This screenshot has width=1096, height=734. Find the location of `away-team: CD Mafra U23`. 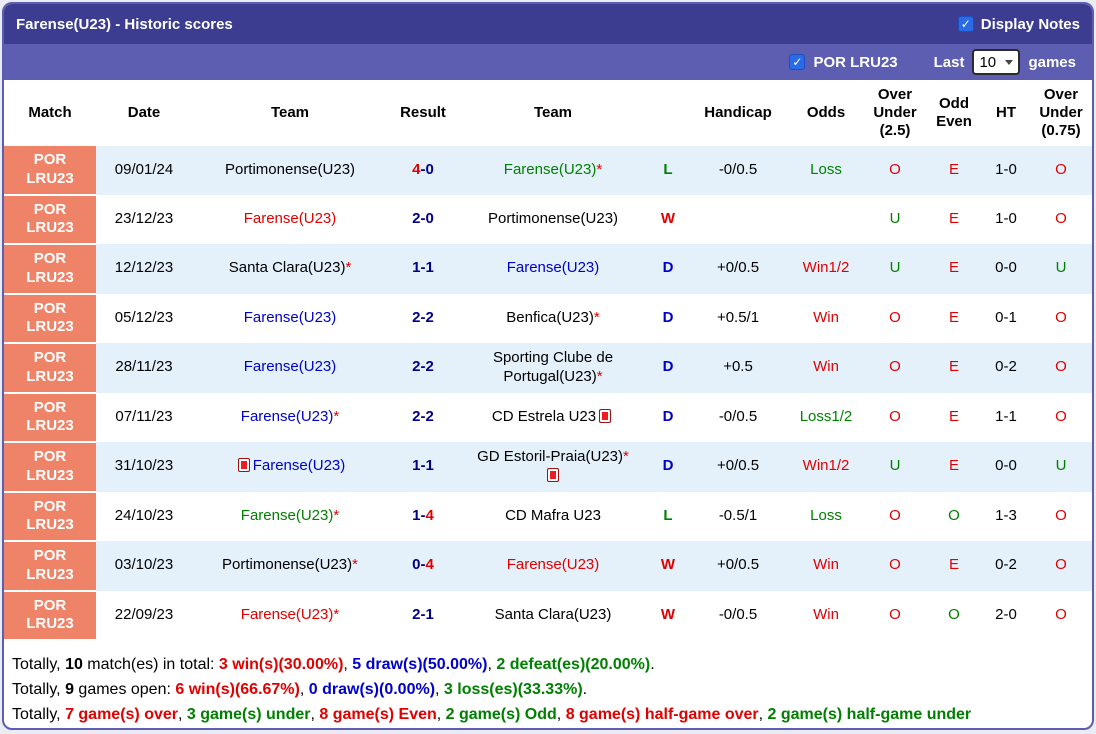

away-team: CD Mafra U23 is located at coordinates (553, 517).